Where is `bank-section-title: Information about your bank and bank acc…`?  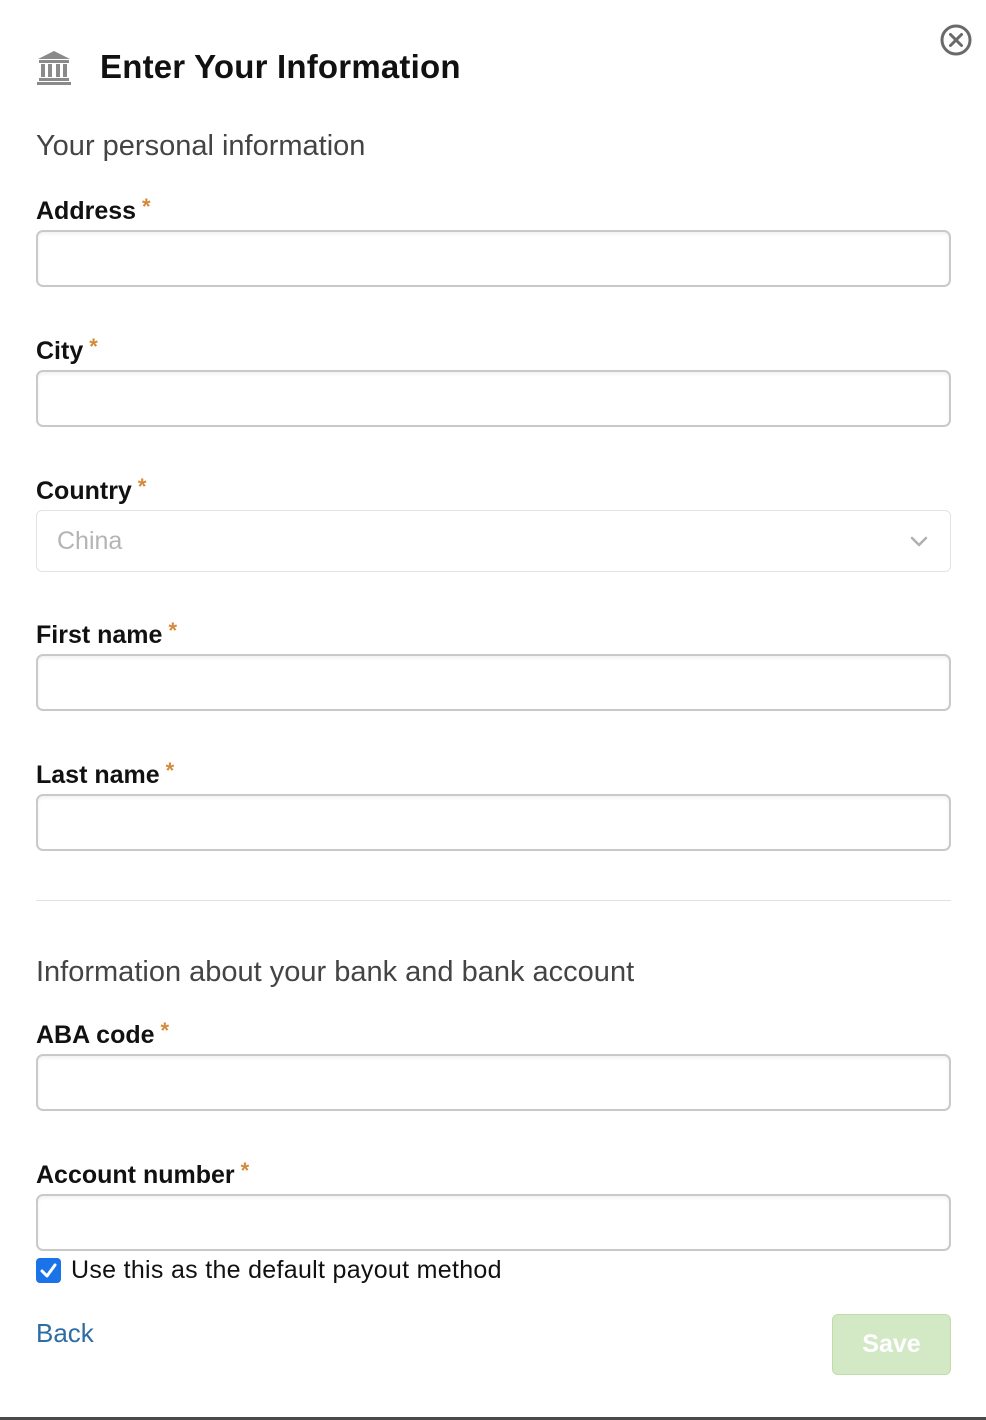
bank-section-title: Information about your bank and bank acc… is located at coordinates (335, 972).